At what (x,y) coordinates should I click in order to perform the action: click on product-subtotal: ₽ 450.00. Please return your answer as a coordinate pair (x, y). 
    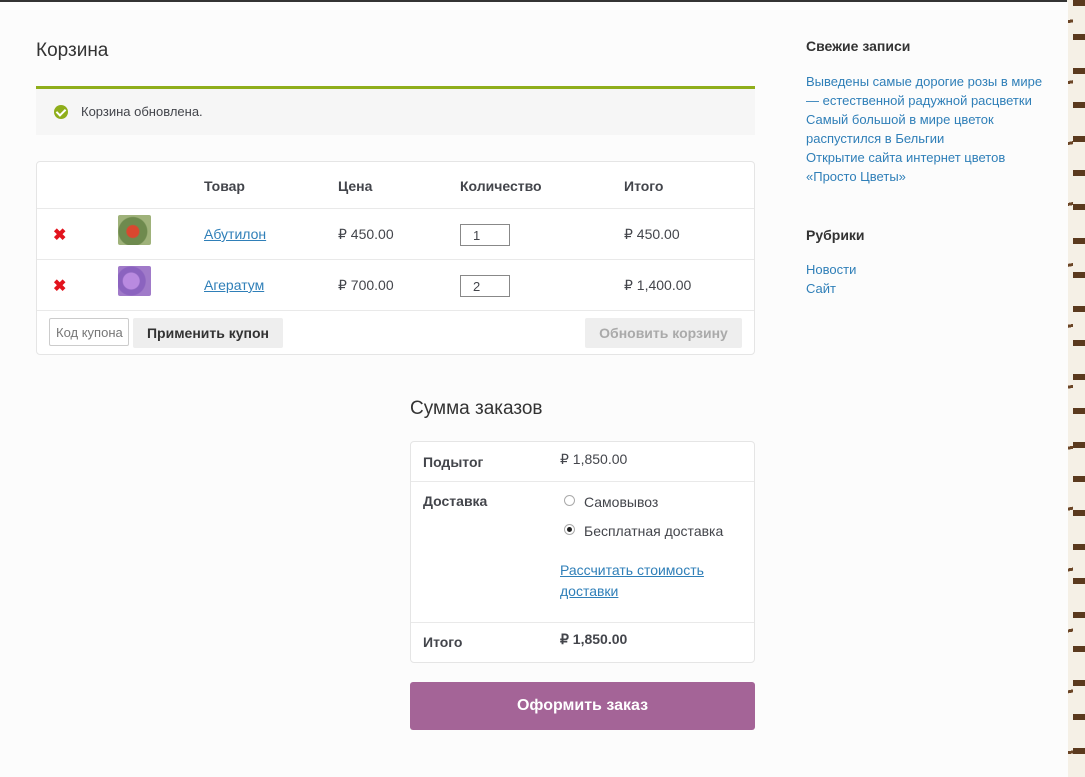
    Looking at the image, I should click on (652, 234).